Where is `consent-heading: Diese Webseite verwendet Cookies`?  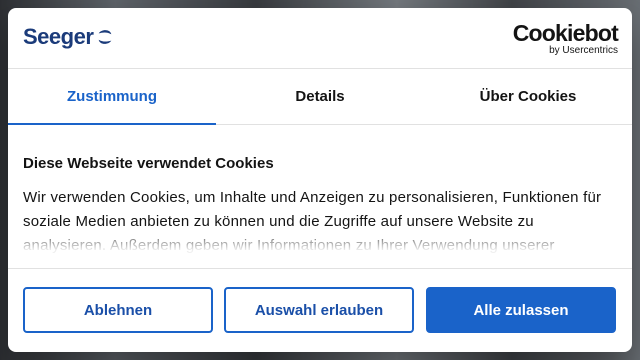
consent-heading: Diese Webseite verwendet Cookies is located at coordinates (148, 163).